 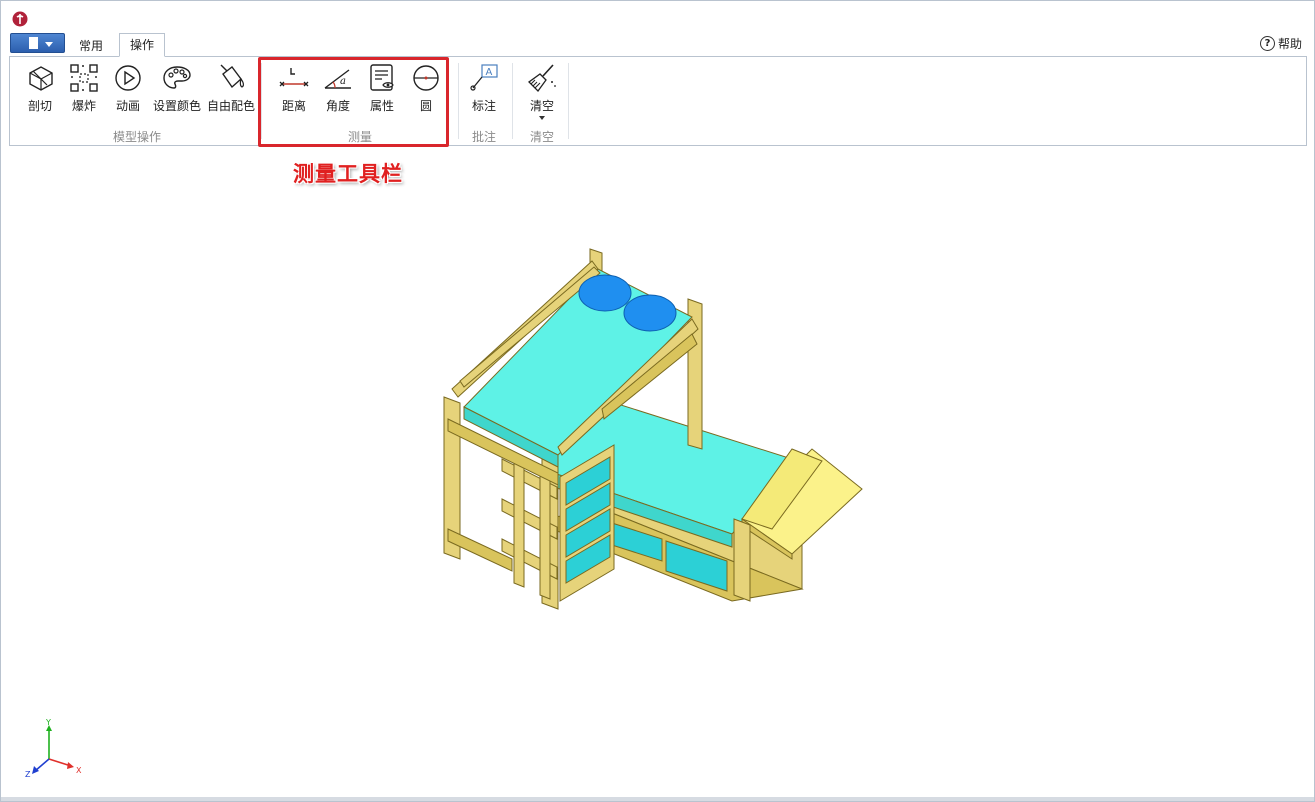 I want to click on animation-button: 动画, so click(x=128, y=88).